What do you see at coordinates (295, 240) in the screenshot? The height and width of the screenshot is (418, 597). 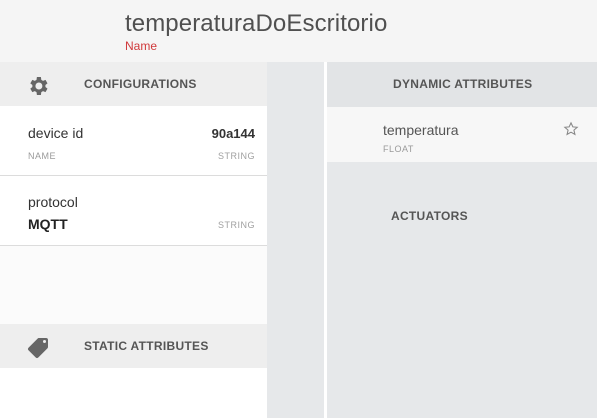 I see `column-gutter` at bounding box center [295, 240].